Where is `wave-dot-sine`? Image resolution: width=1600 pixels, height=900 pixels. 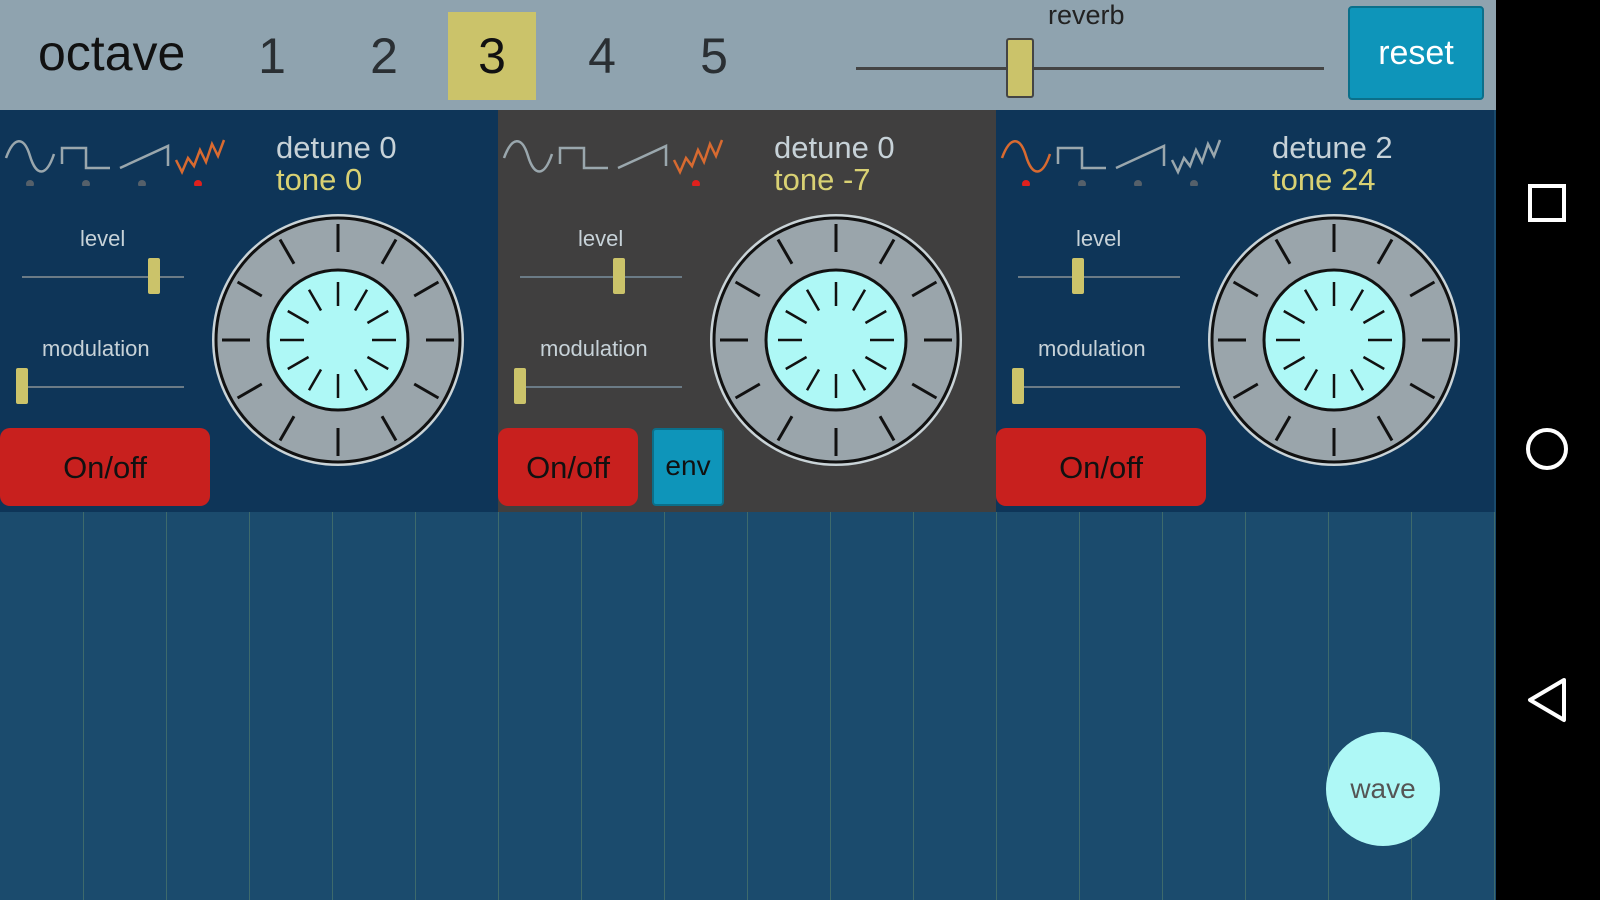
wave-dot-sine is located at coordinates (30, 183).